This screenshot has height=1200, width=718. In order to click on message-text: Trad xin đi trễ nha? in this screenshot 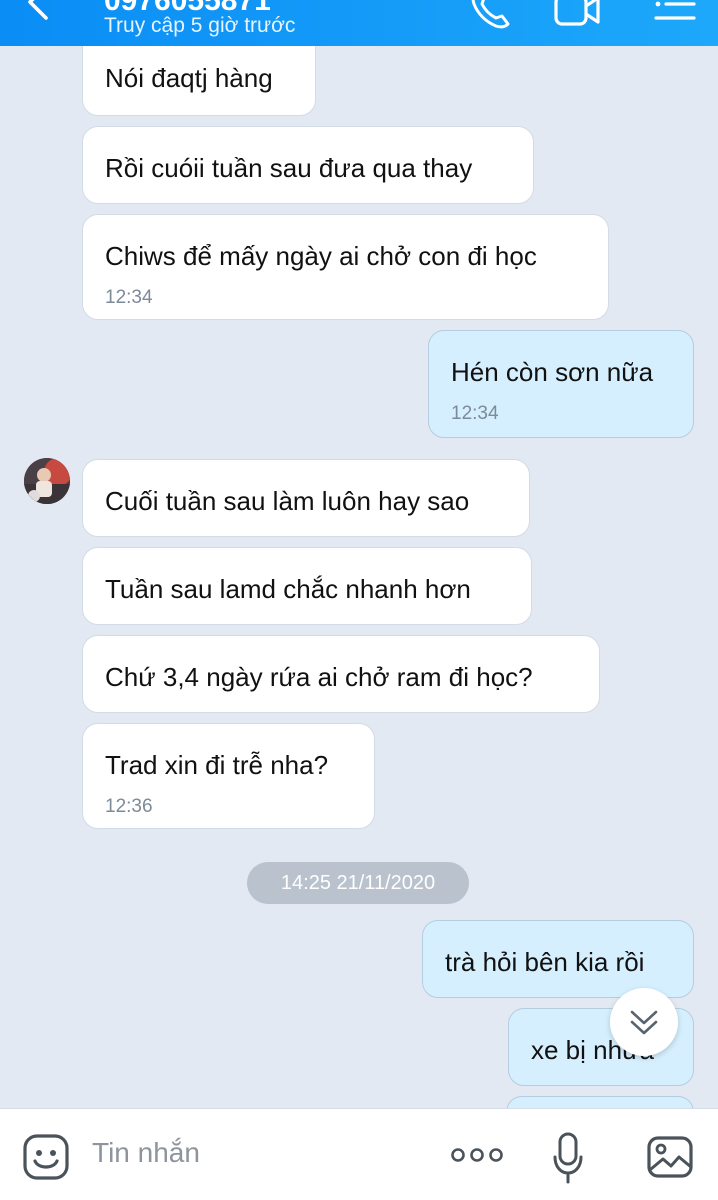, I will do `click(217, 765)`.